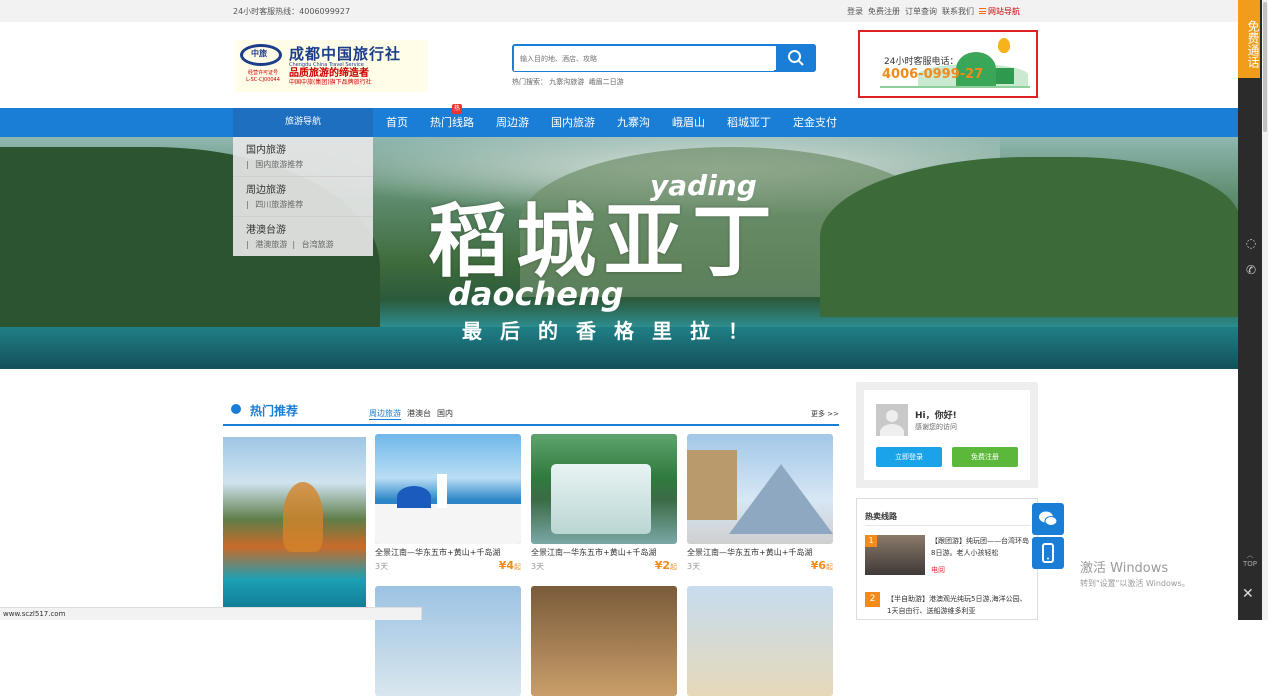  I want to click on dropdown-group-title: 国内旅游, so click(309, 148).